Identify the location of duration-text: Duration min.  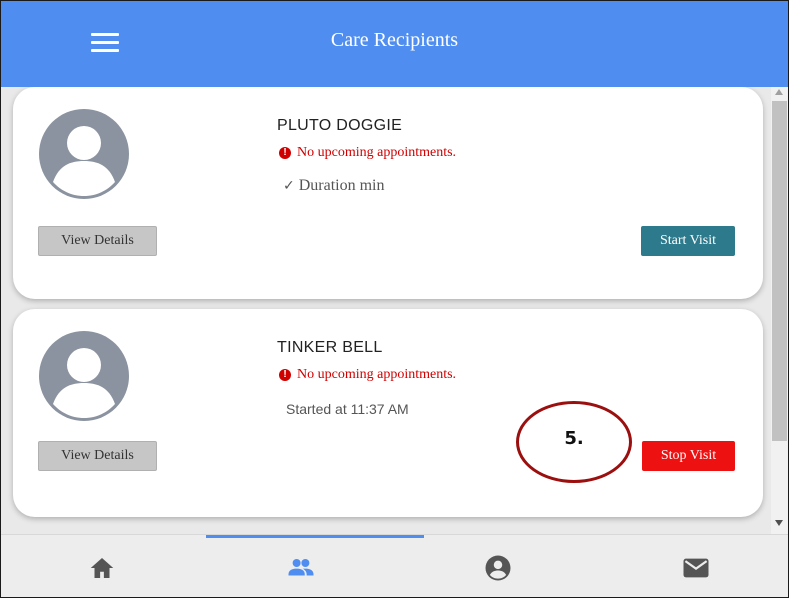
(341, 185).